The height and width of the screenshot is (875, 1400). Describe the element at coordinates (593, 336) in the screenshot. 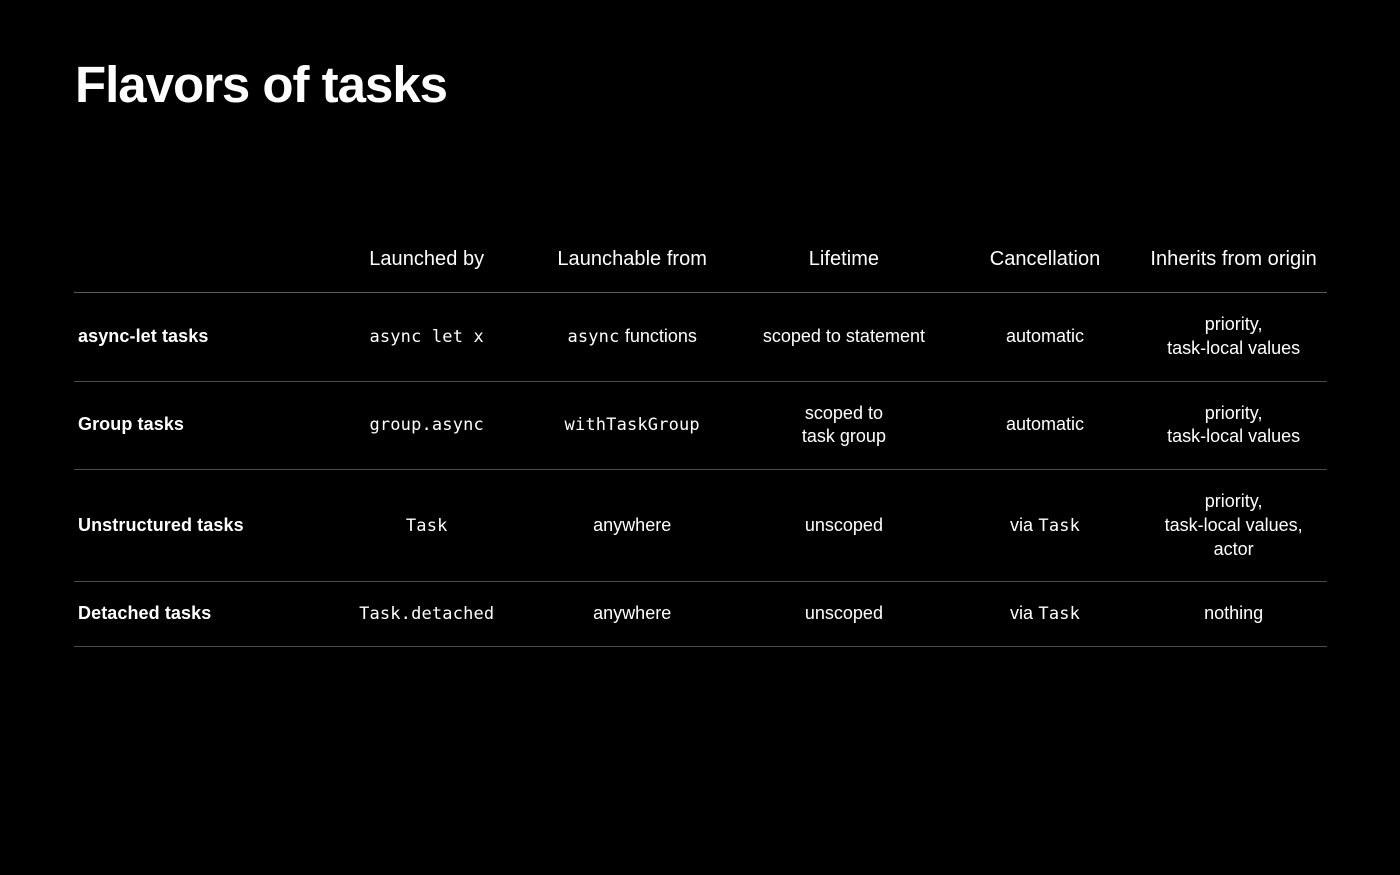

I see `code-token: async` at that location.